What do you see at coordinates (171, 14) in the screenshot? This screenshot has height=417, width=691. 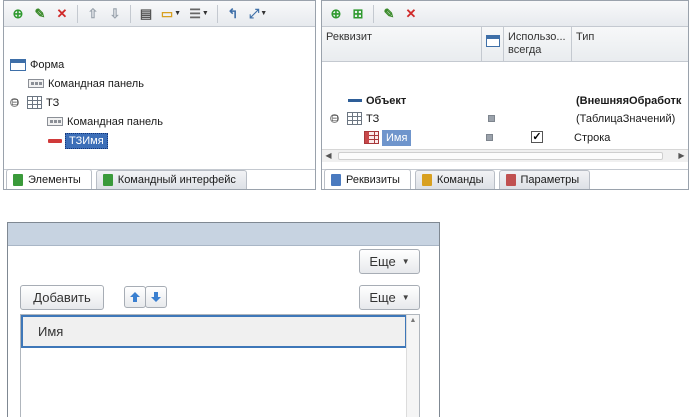 I see `form-view-icon: ▭ ▼` at bounding box center [171, 14].